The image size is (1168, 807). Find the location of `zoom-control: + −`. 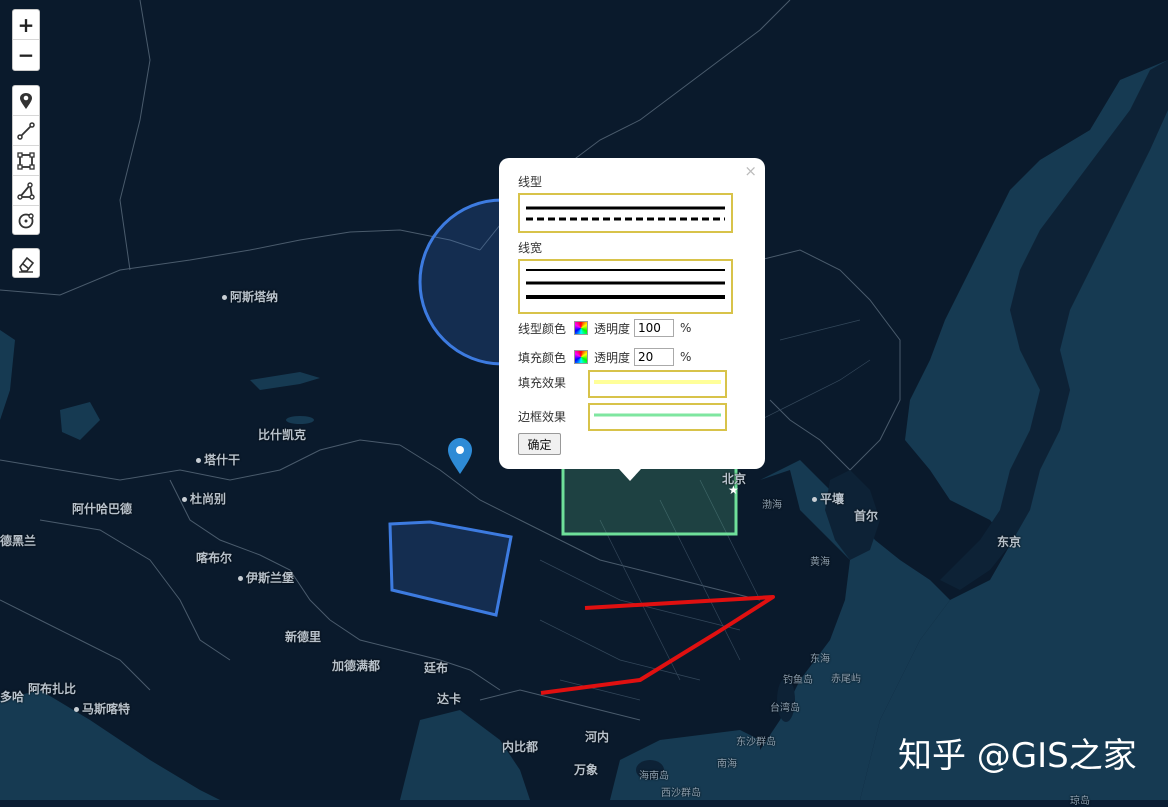

zoom-control: + − is located at coordinates (26, 40).